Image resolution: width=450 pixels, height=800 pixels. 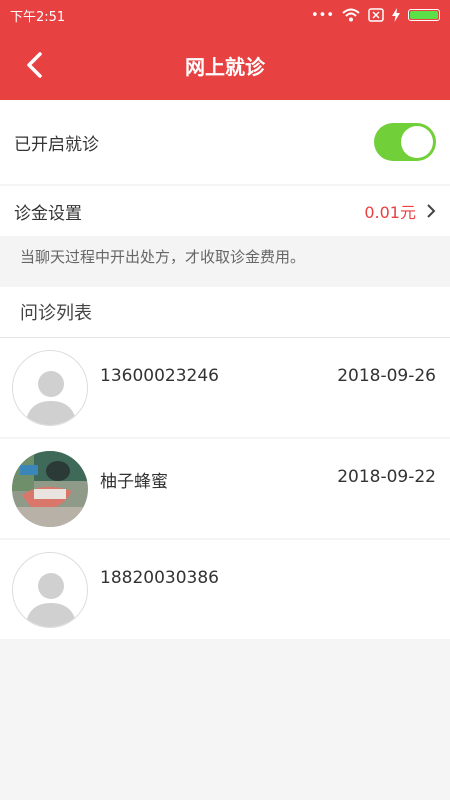 I want to click on enable-consult-label: 已开启就诊, so click(x=56, y=144).